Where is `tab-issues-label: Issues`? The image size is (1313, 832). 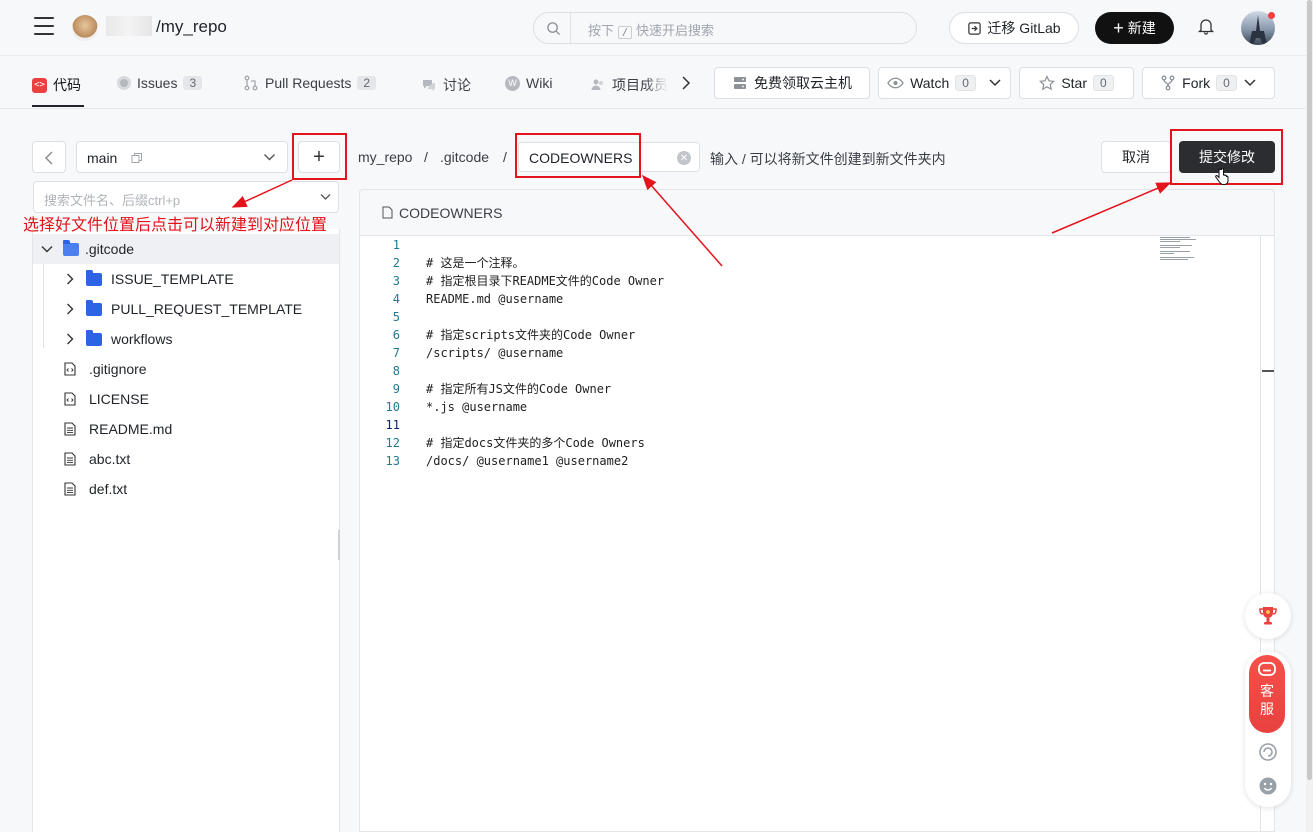 tab-issues-label: Issues is located at coordinates (157, 83).